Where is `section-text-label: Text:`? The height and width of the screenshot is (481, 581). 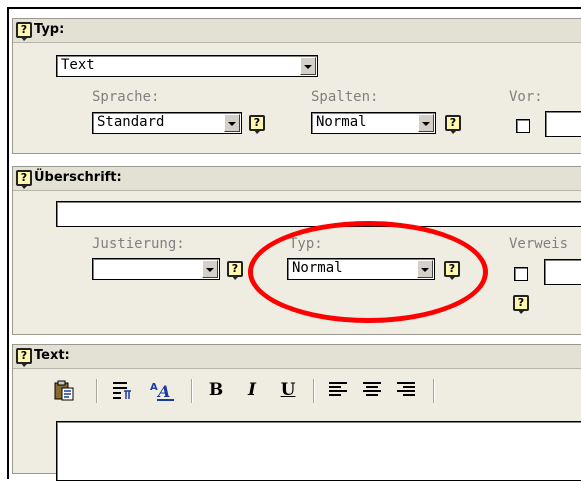 section-text-label: Text: is located at coordinates (52, 355).